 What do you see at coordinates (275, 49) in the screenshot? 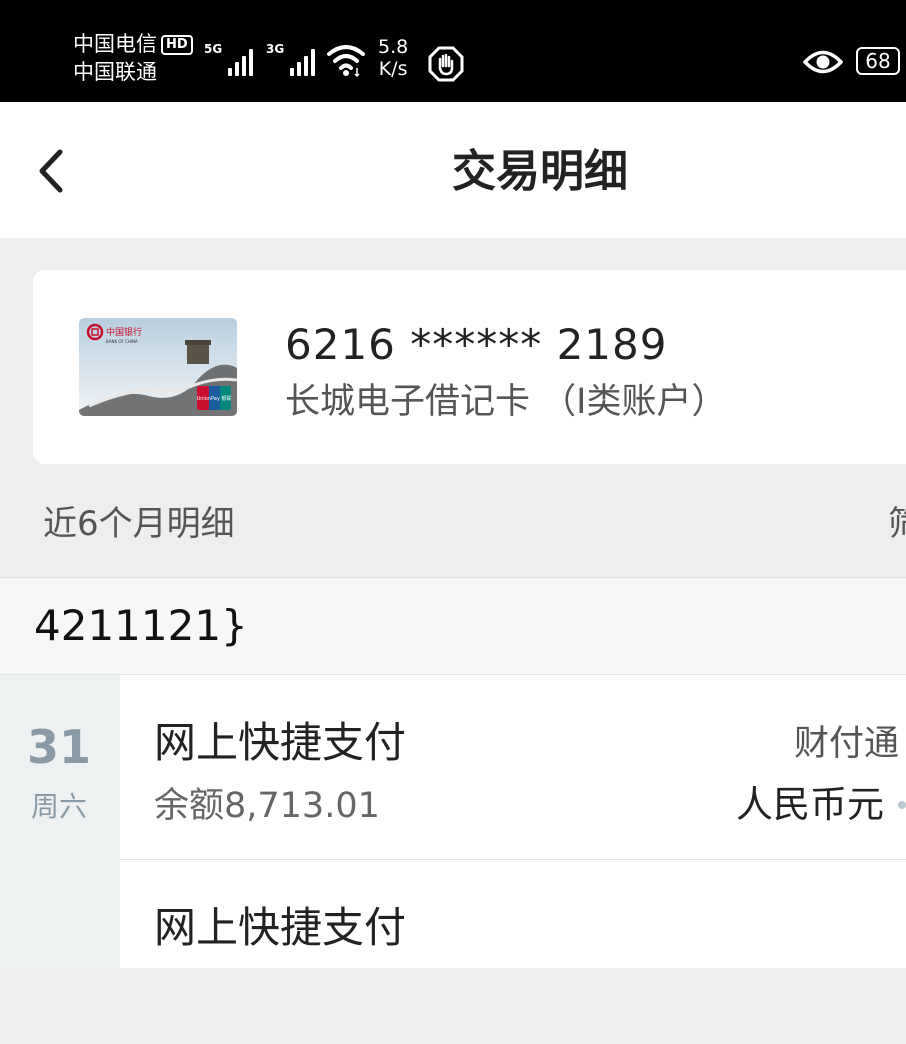
I see `sim2-network-label: 3G` at bounding box center [275, 49].